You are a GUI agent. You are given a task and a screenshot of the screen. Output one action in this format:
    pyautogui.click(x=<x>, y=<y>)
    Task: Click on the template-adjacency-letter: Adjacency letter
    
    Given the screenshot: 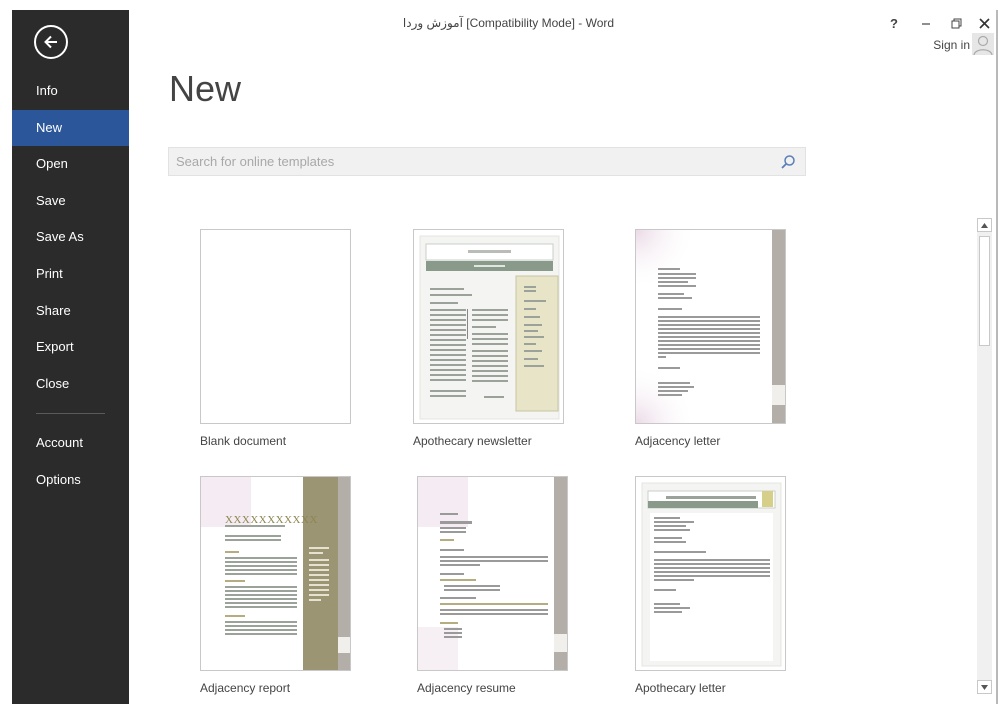 What is the action you would take?
    pyautogui.click(x=710, y=338)
    